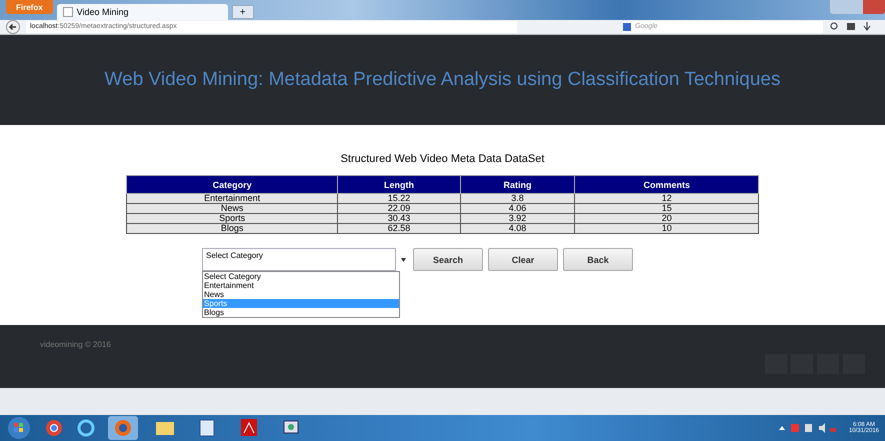  I want to click on dropdown-option: Entertainment, so click(301, 285).